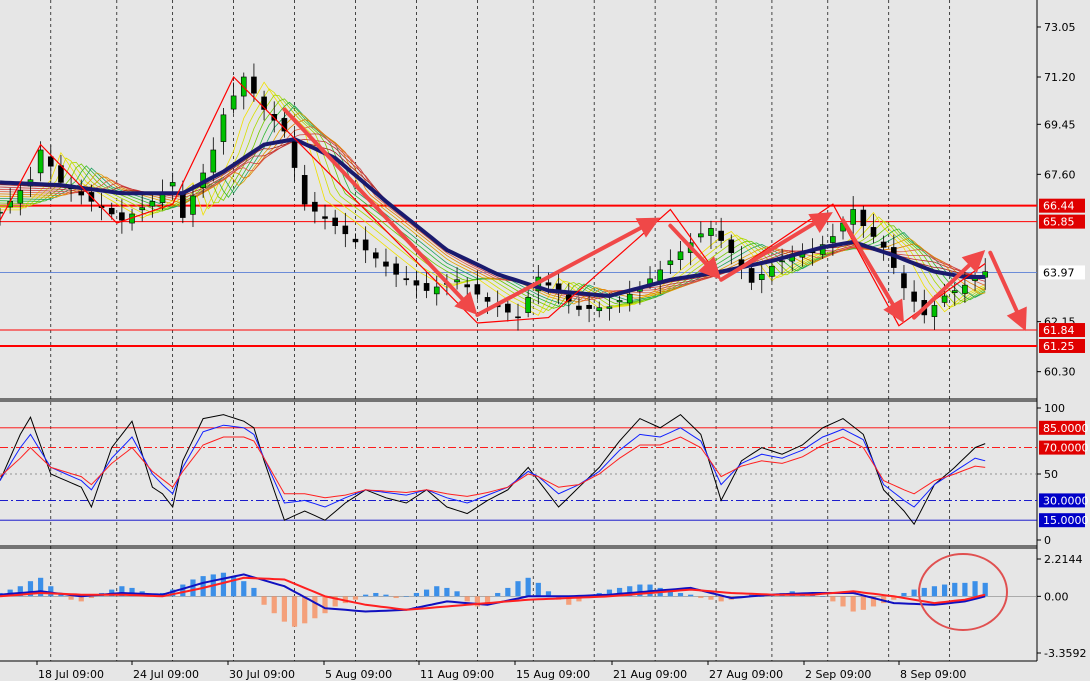 This screenshot has height=681, width=1090. I want to click on price-tick-label-0: 73.05, so click(1060, 27).